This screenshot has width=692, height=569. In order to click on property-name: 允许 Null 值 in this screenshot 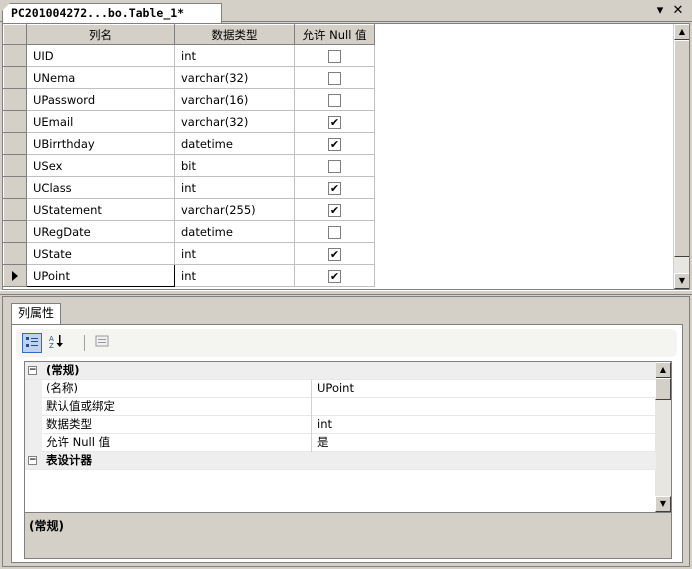, I will do `click(177, 443)`.